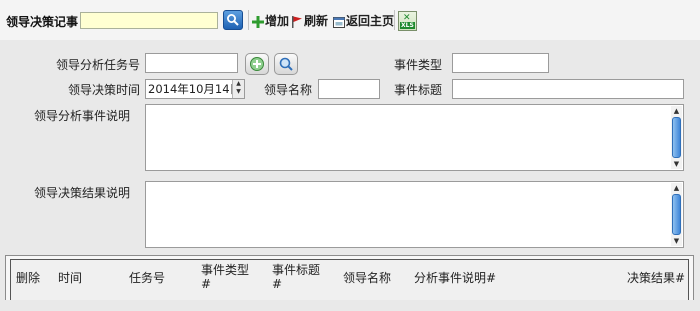 This screenshot has width=700, height=311. I want to click on result-scrollbar: ▲ ▼, so click(676, 214).